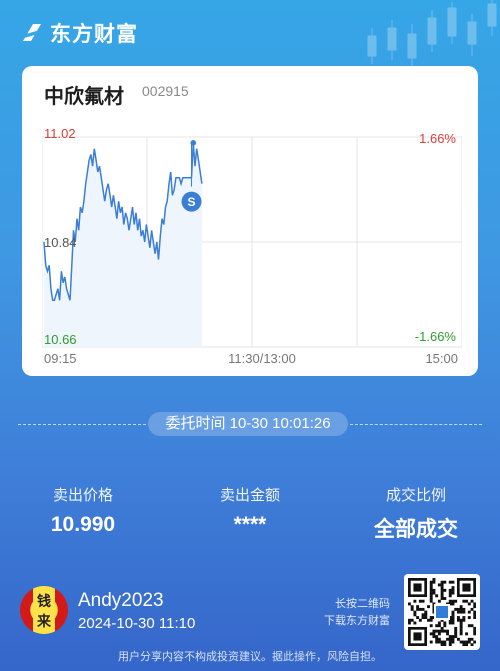  I want to click on order-time-row: 委托时间 10-30 10:01:26, so click(250, 424).